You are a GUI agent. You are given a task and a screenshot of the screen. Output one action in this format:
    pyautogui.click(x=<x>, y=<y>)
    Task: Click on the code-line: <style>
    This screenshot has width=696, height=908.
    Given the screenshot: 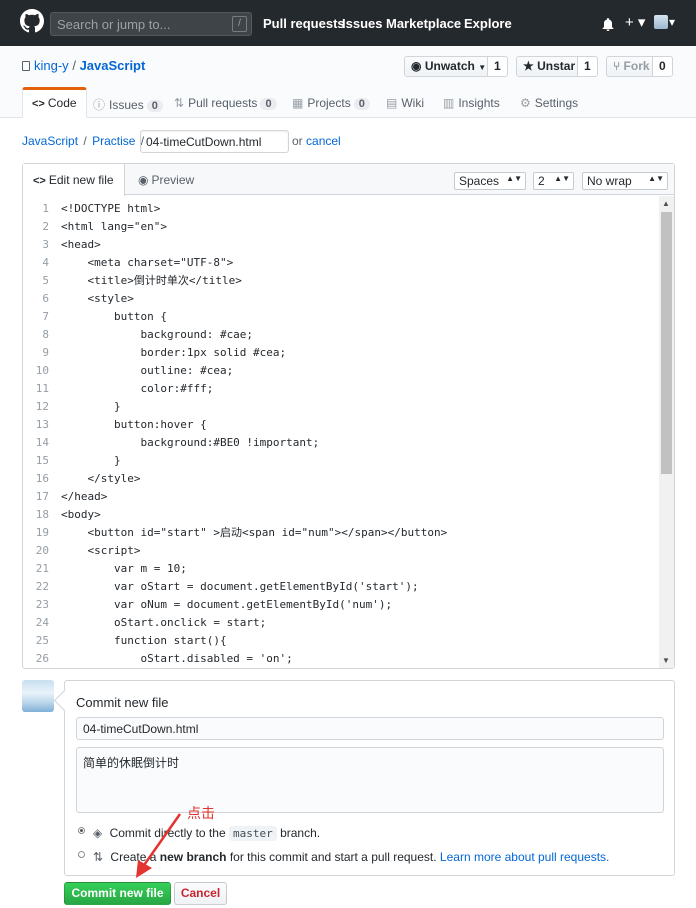 What is the action you would take?
    pyautogui.click(x=254, y=299)
    